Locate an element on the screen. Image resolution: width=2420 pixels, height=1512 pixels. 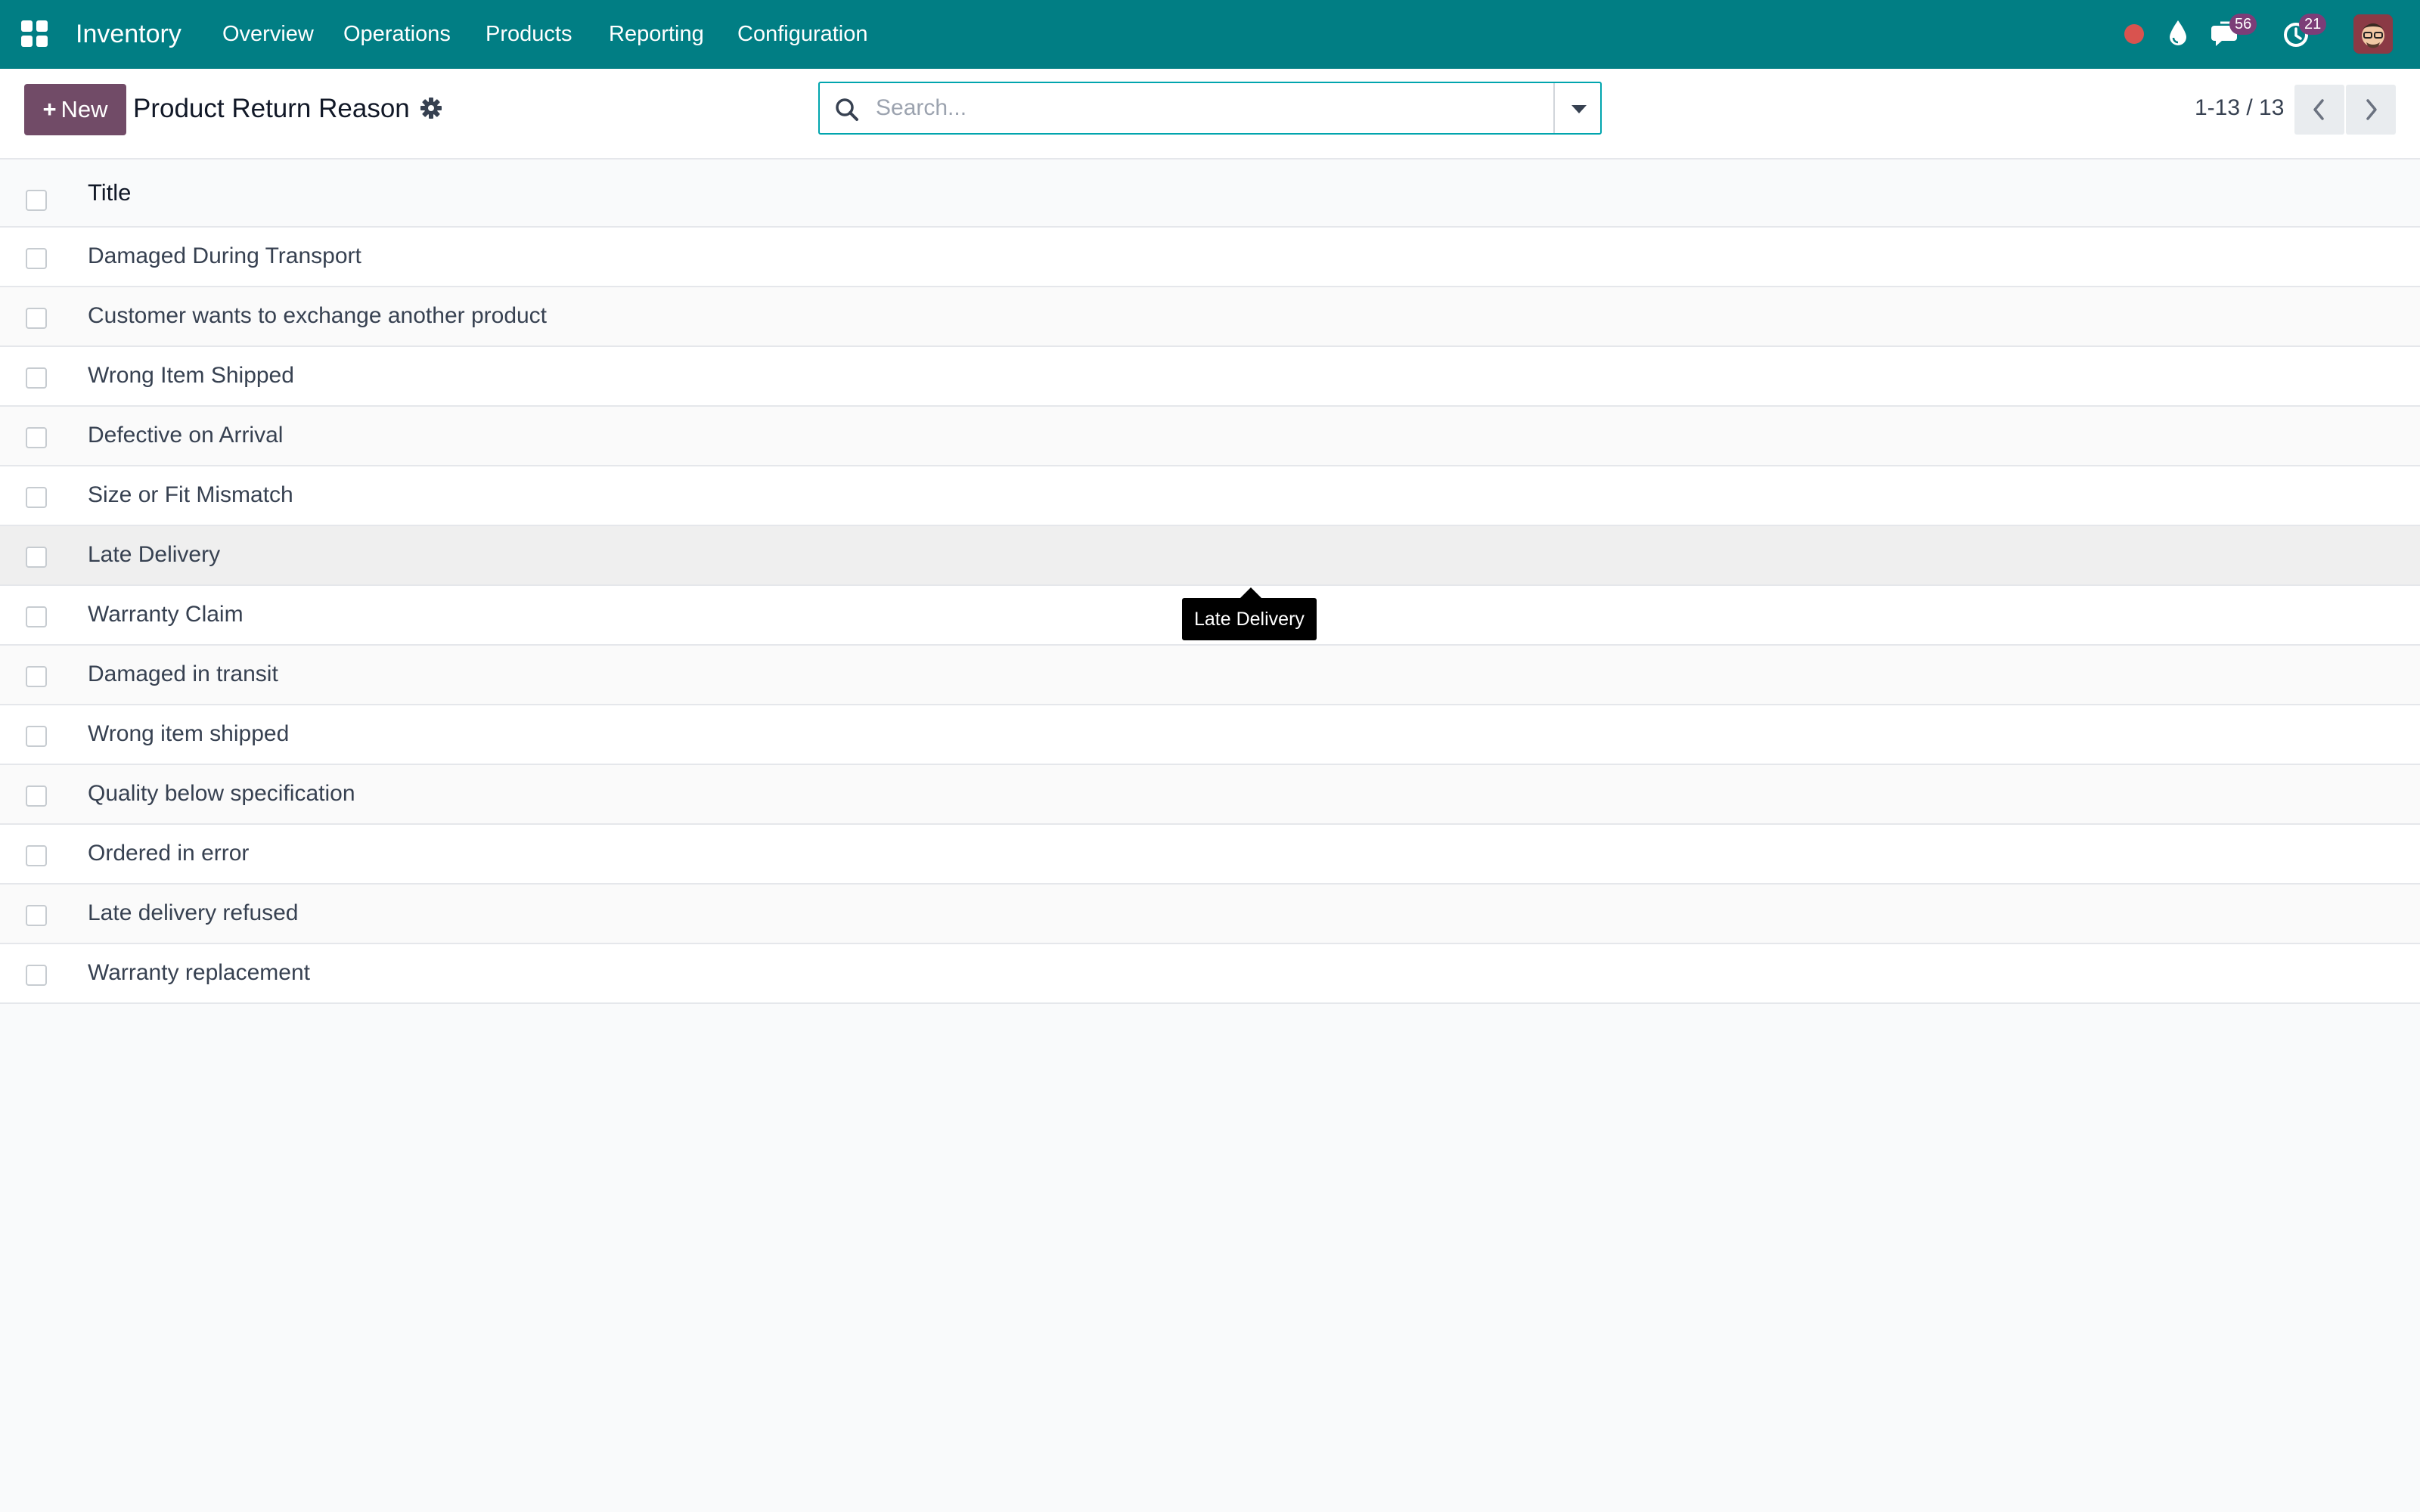
list-row: Wrong Item Shipped is located at coordinates (1210, 377).